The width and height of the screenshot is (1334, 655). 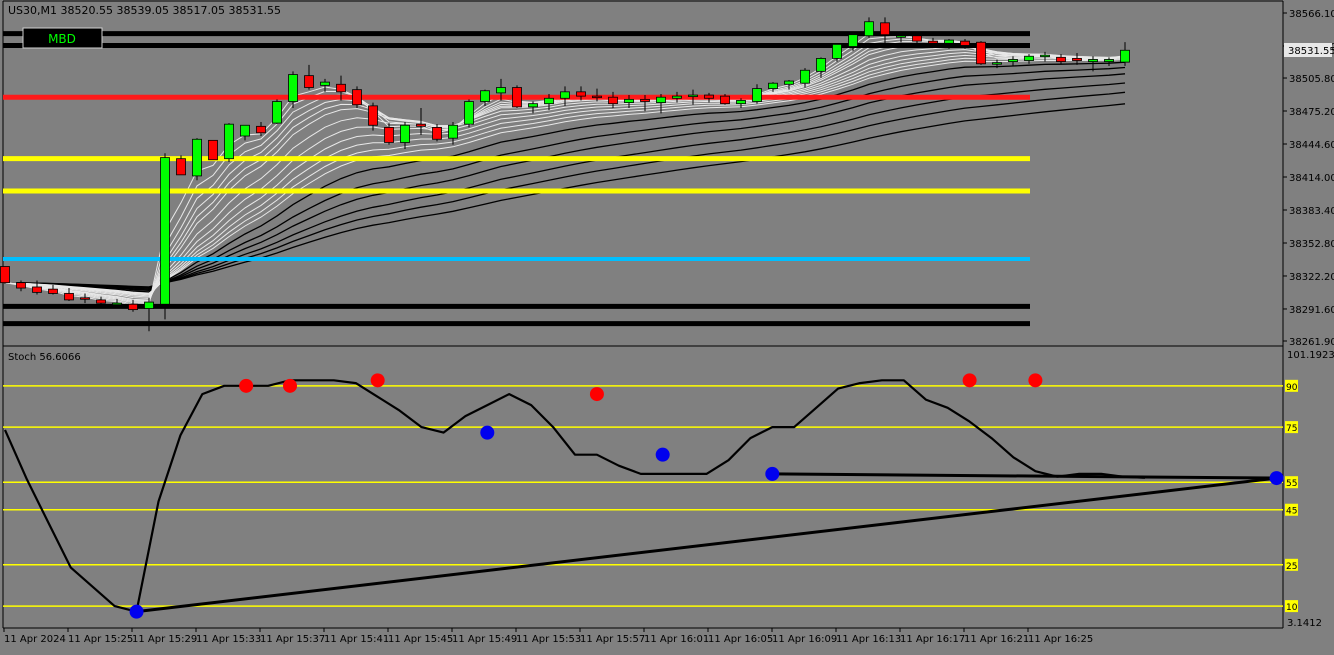 What do you see at coordinates (292, 639) in the screenshot?
I see `time-tick-label: 11 Apr 15:37` at bounding box center [292, 639].